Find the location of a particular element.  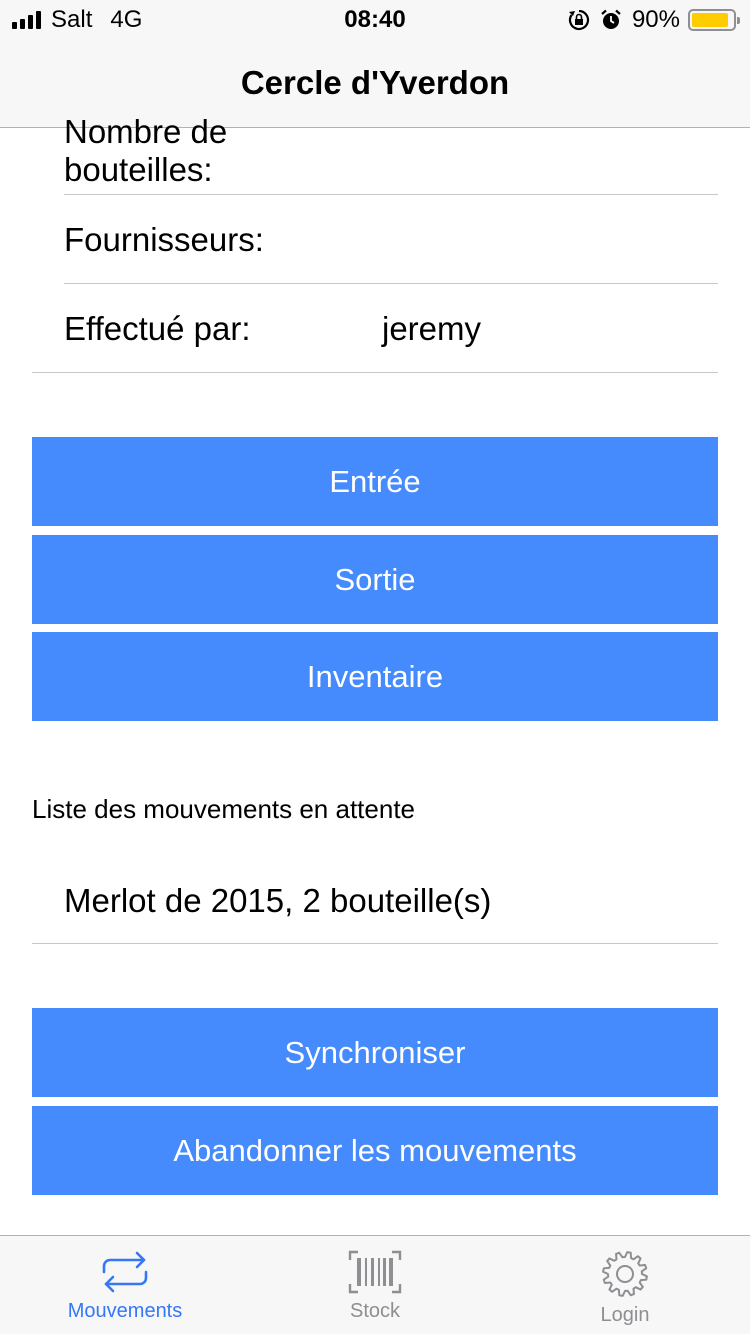

battery-fill is located at coordinates (710, 20).